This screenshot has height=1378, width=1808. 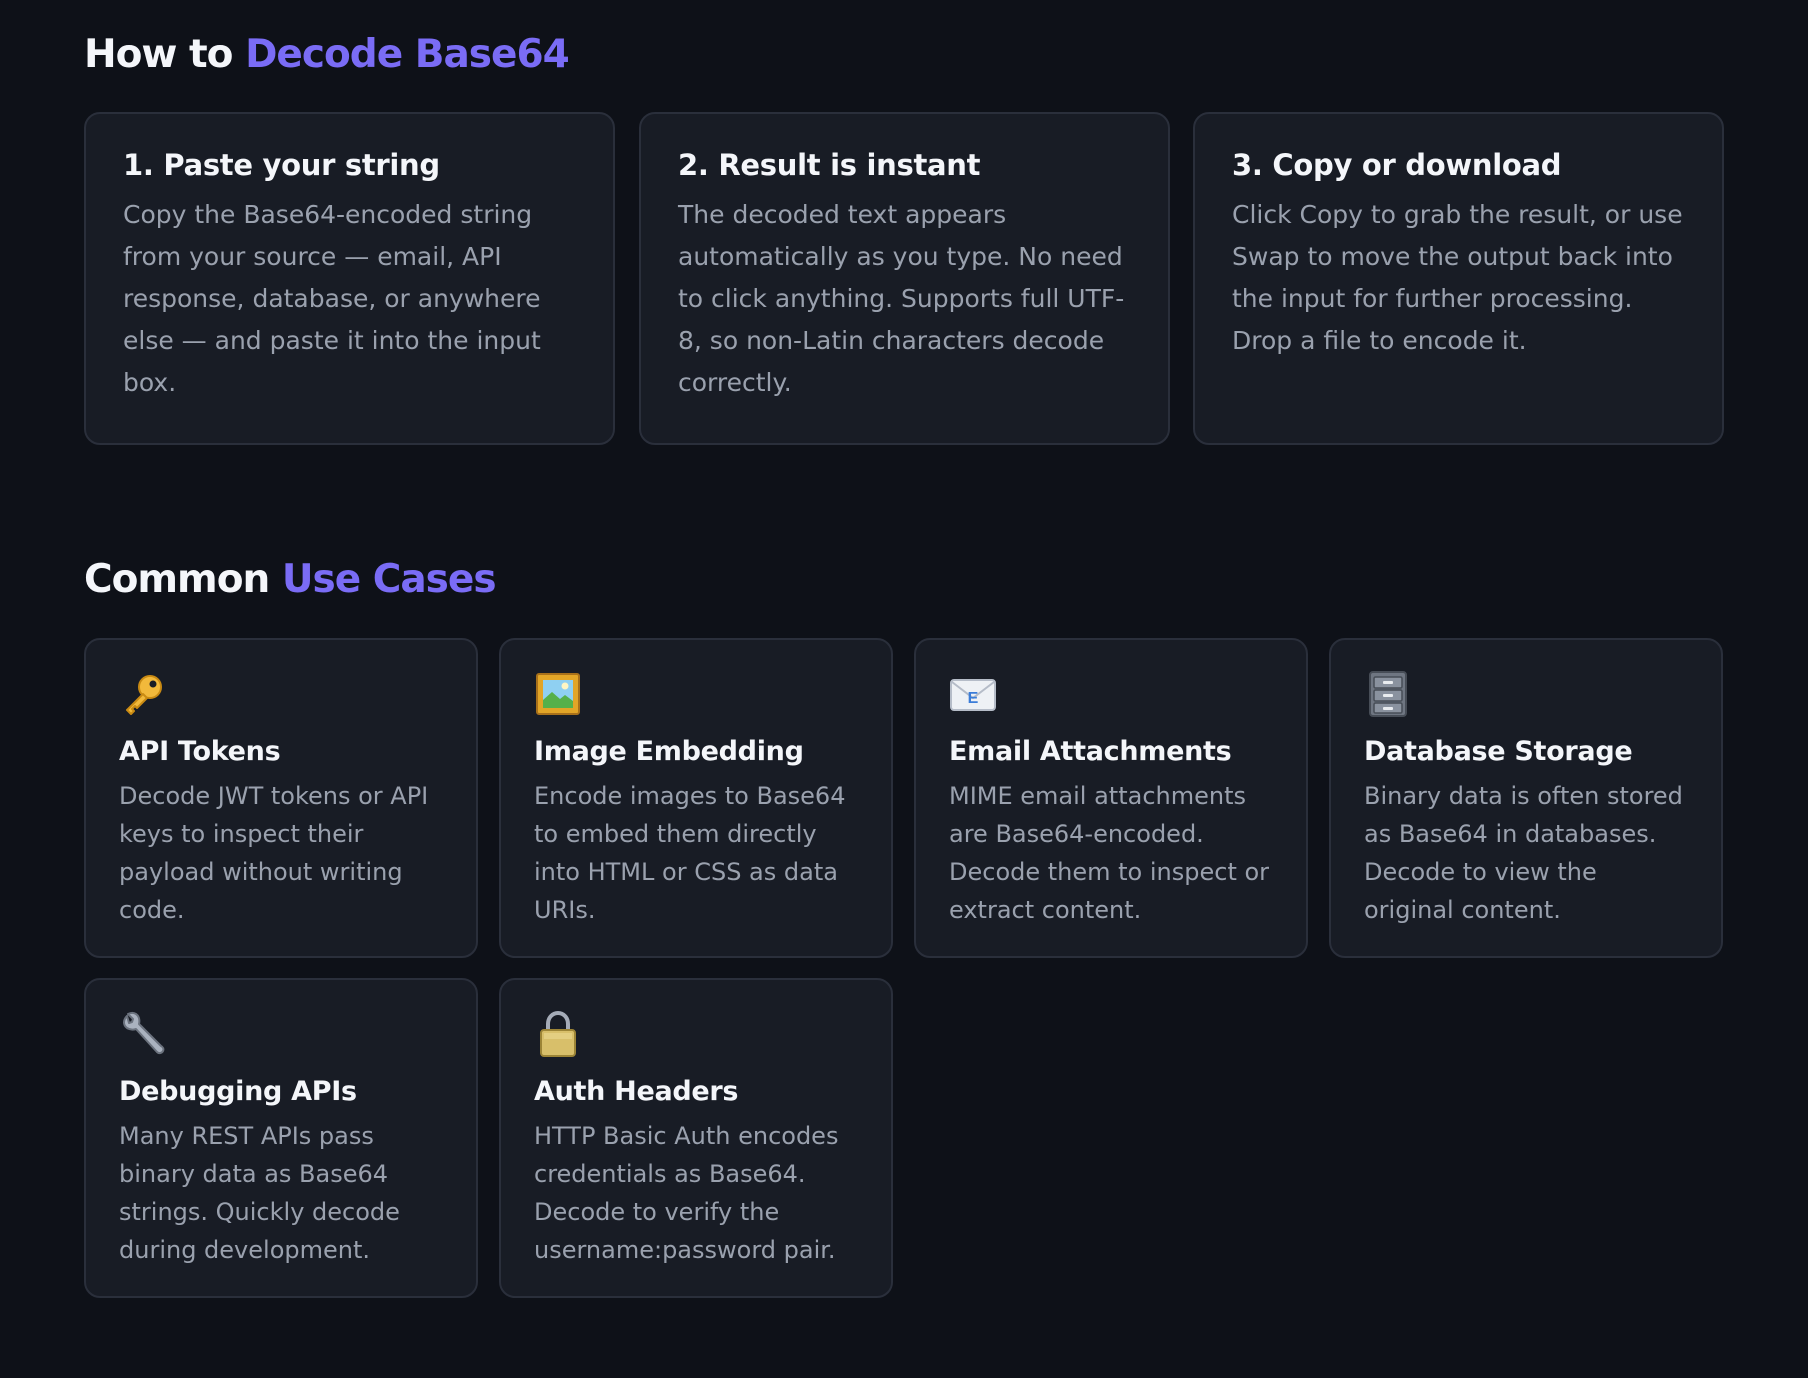 What do you see at coordinates (558, 1033) in the screenshot?
I see `padlock-icon` at bounding box center [558, 1033].